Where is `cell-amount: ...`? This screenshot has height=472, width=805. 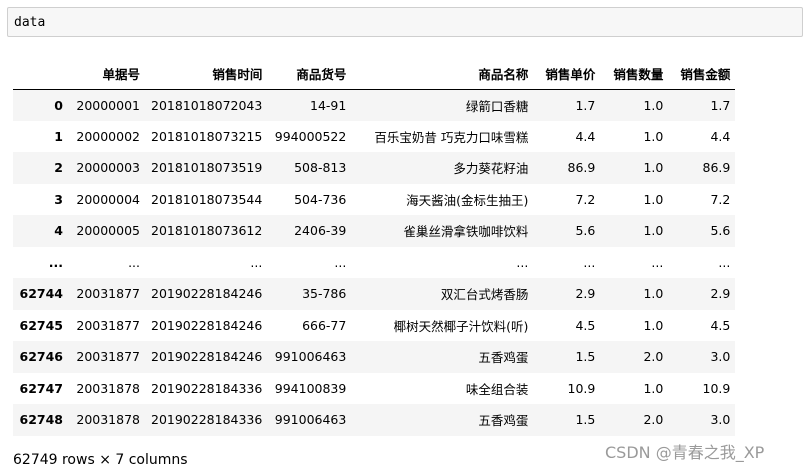
cell-amount: ... is located at coordinates (724, 262).